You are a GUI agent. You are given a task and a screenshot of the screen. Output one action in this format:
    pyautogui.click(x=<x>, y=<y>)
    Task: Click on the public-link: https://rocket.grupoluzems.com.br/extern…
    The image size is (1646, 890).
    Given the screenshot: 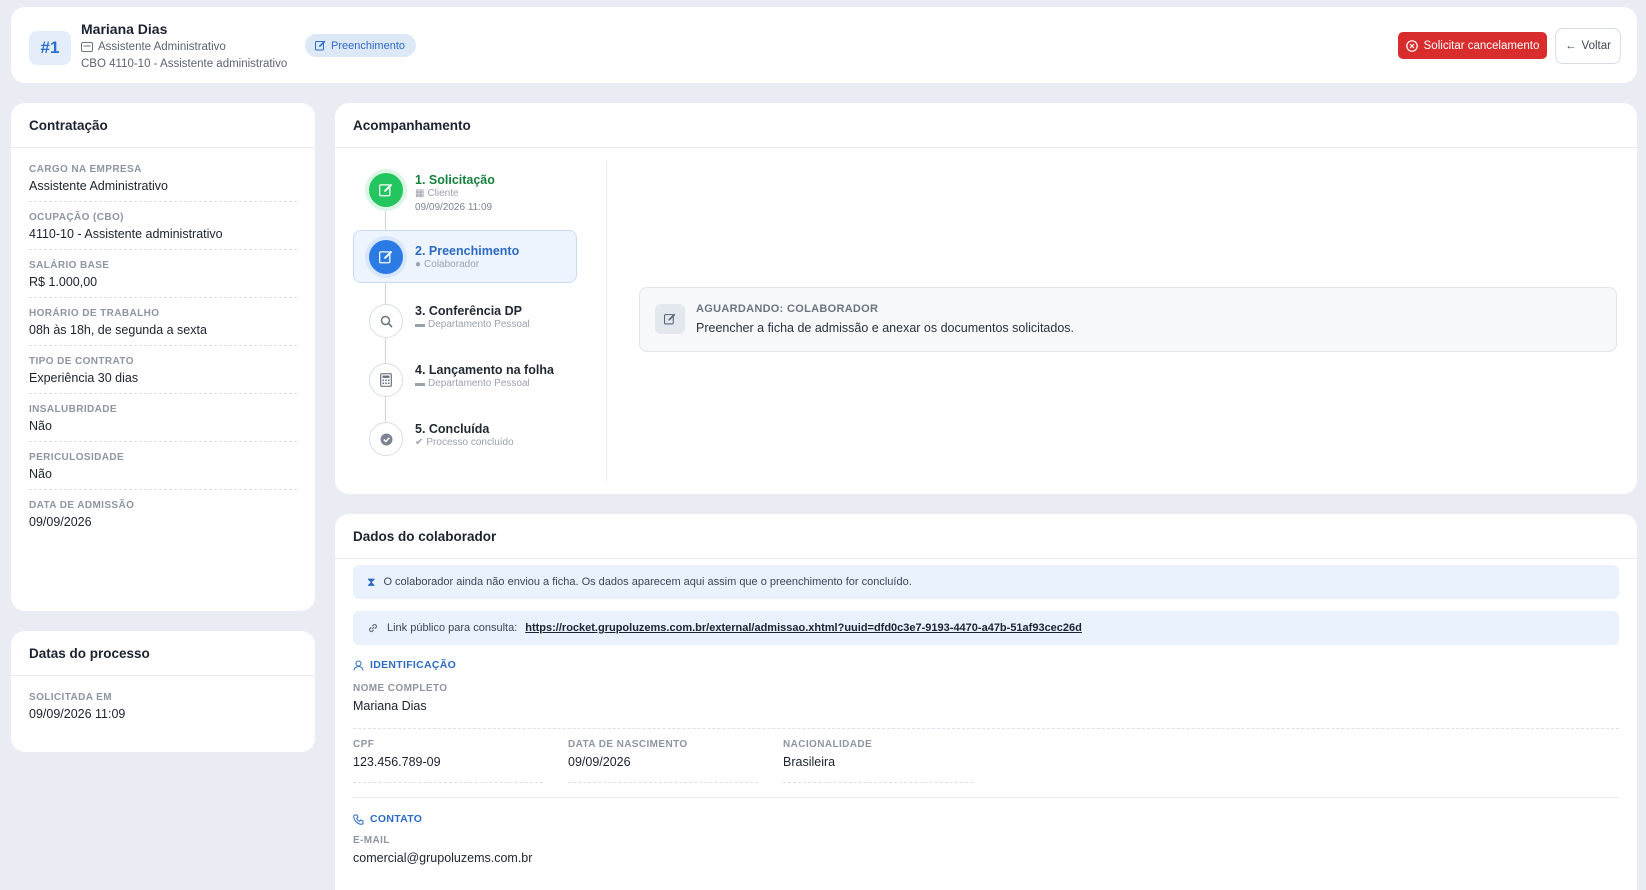 What is the action you would take?
    pyautogui.click(x=803, y=628)
    